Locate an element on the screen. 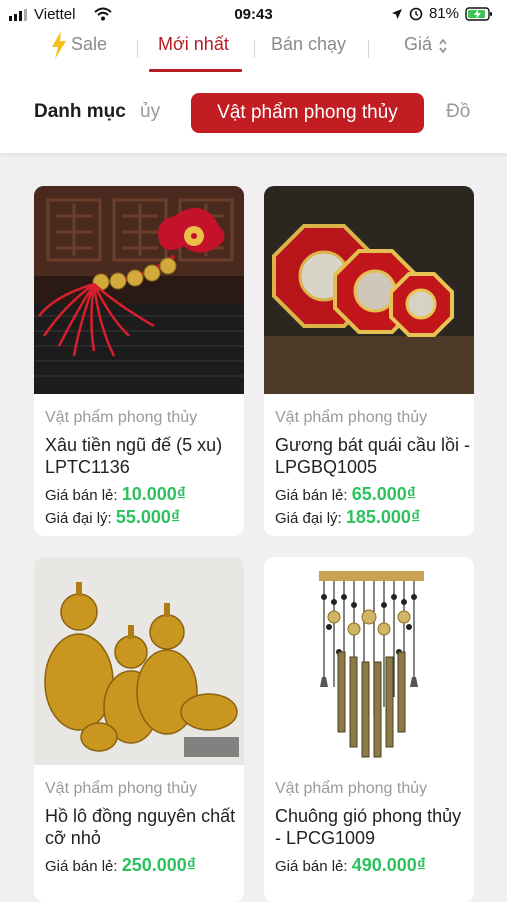 The image size is (507, 902). battery-icon is located at coordinates (478, 13).